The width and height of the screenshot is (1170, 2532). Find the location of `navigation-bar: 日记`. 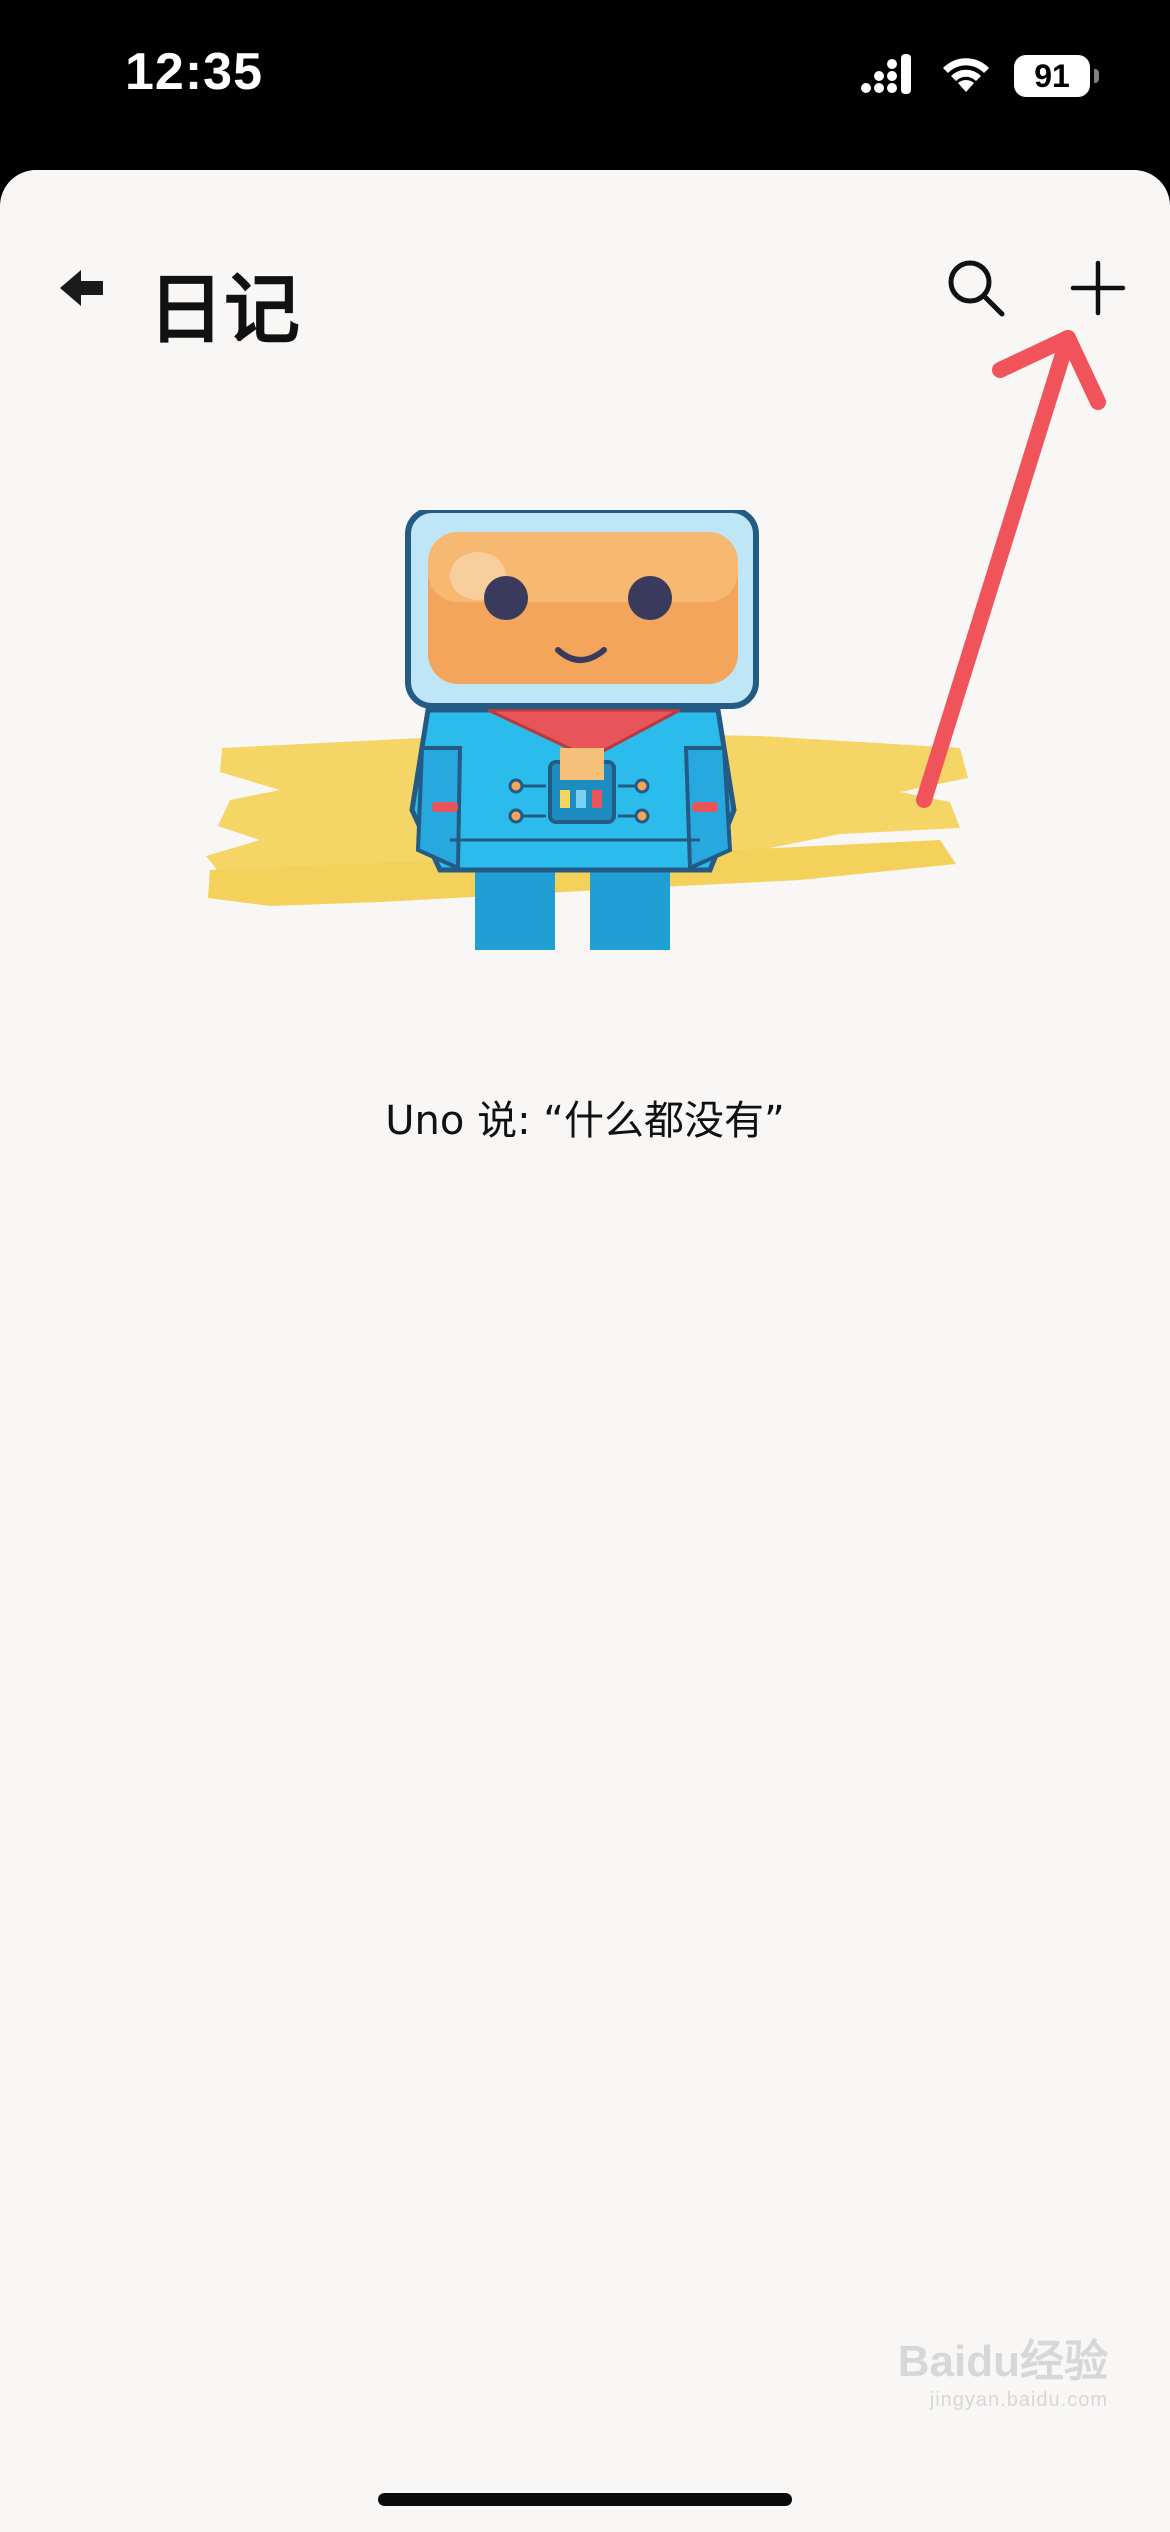

navigation-bar: 日记 is located at coordinates (585, 292).